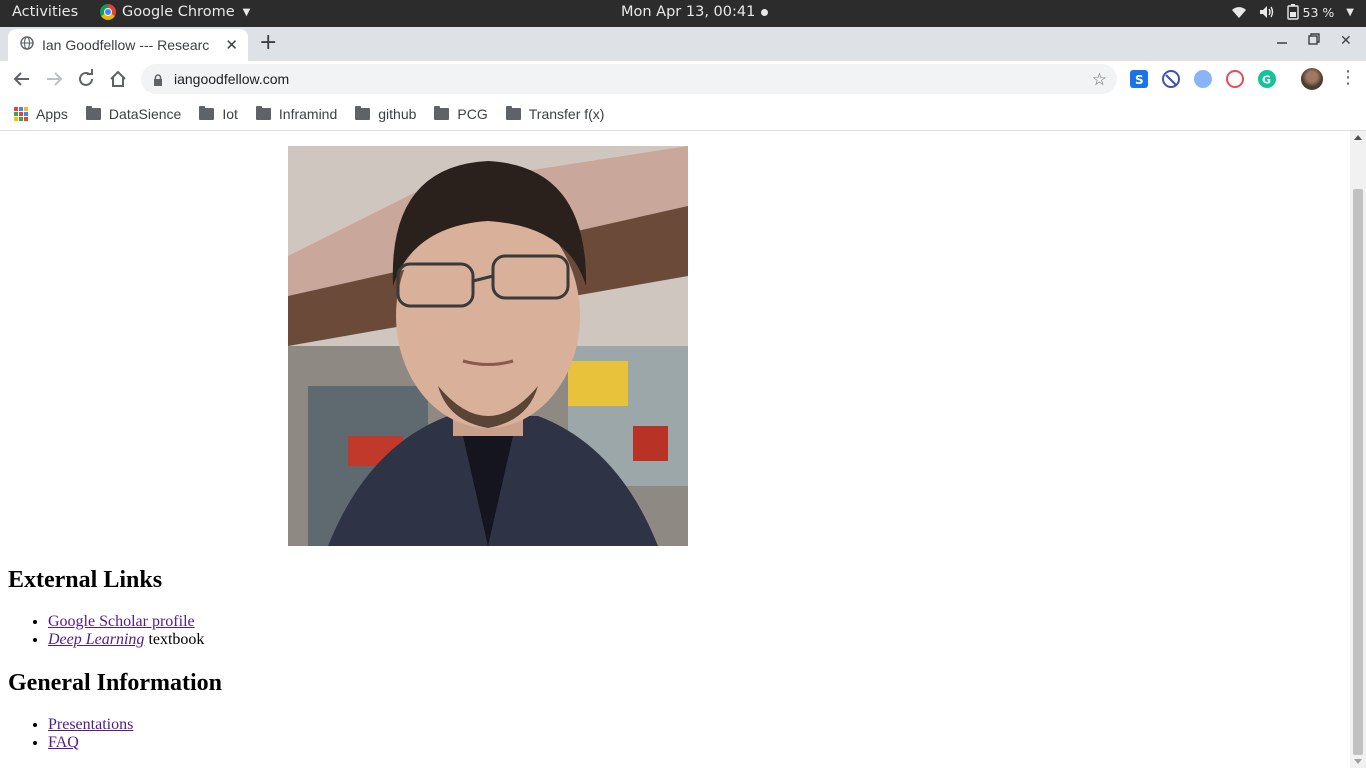  I want to click on bookmark-label: DataSience, so click(145, 113).